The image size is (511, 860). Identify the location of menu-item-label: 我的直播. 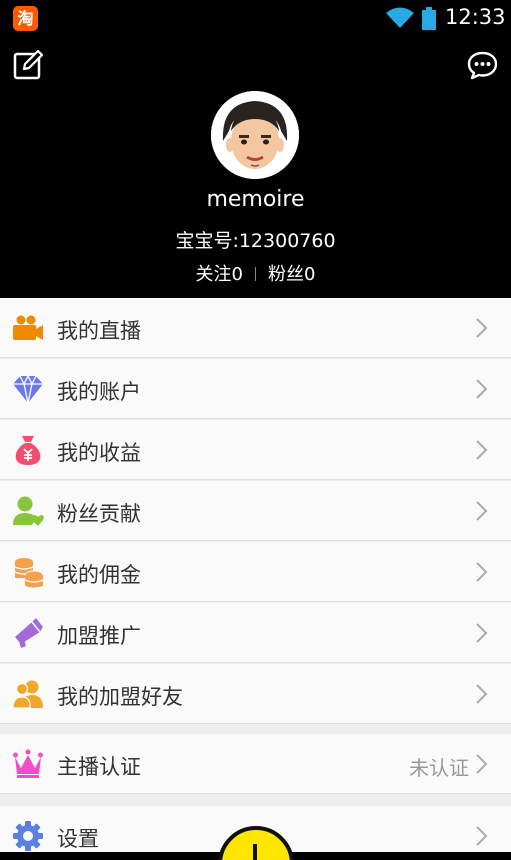
(99, 331).